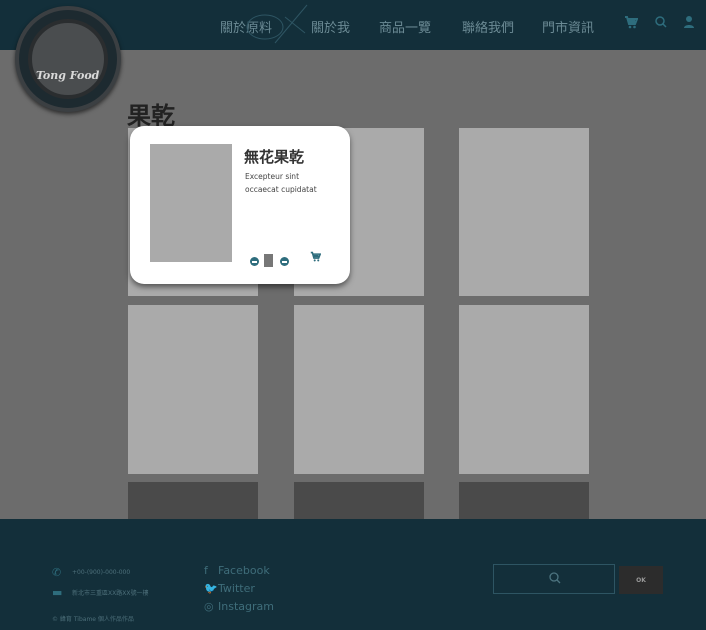  I want to click on phone-text: +00-(900)-000-000, so click(101, 572).